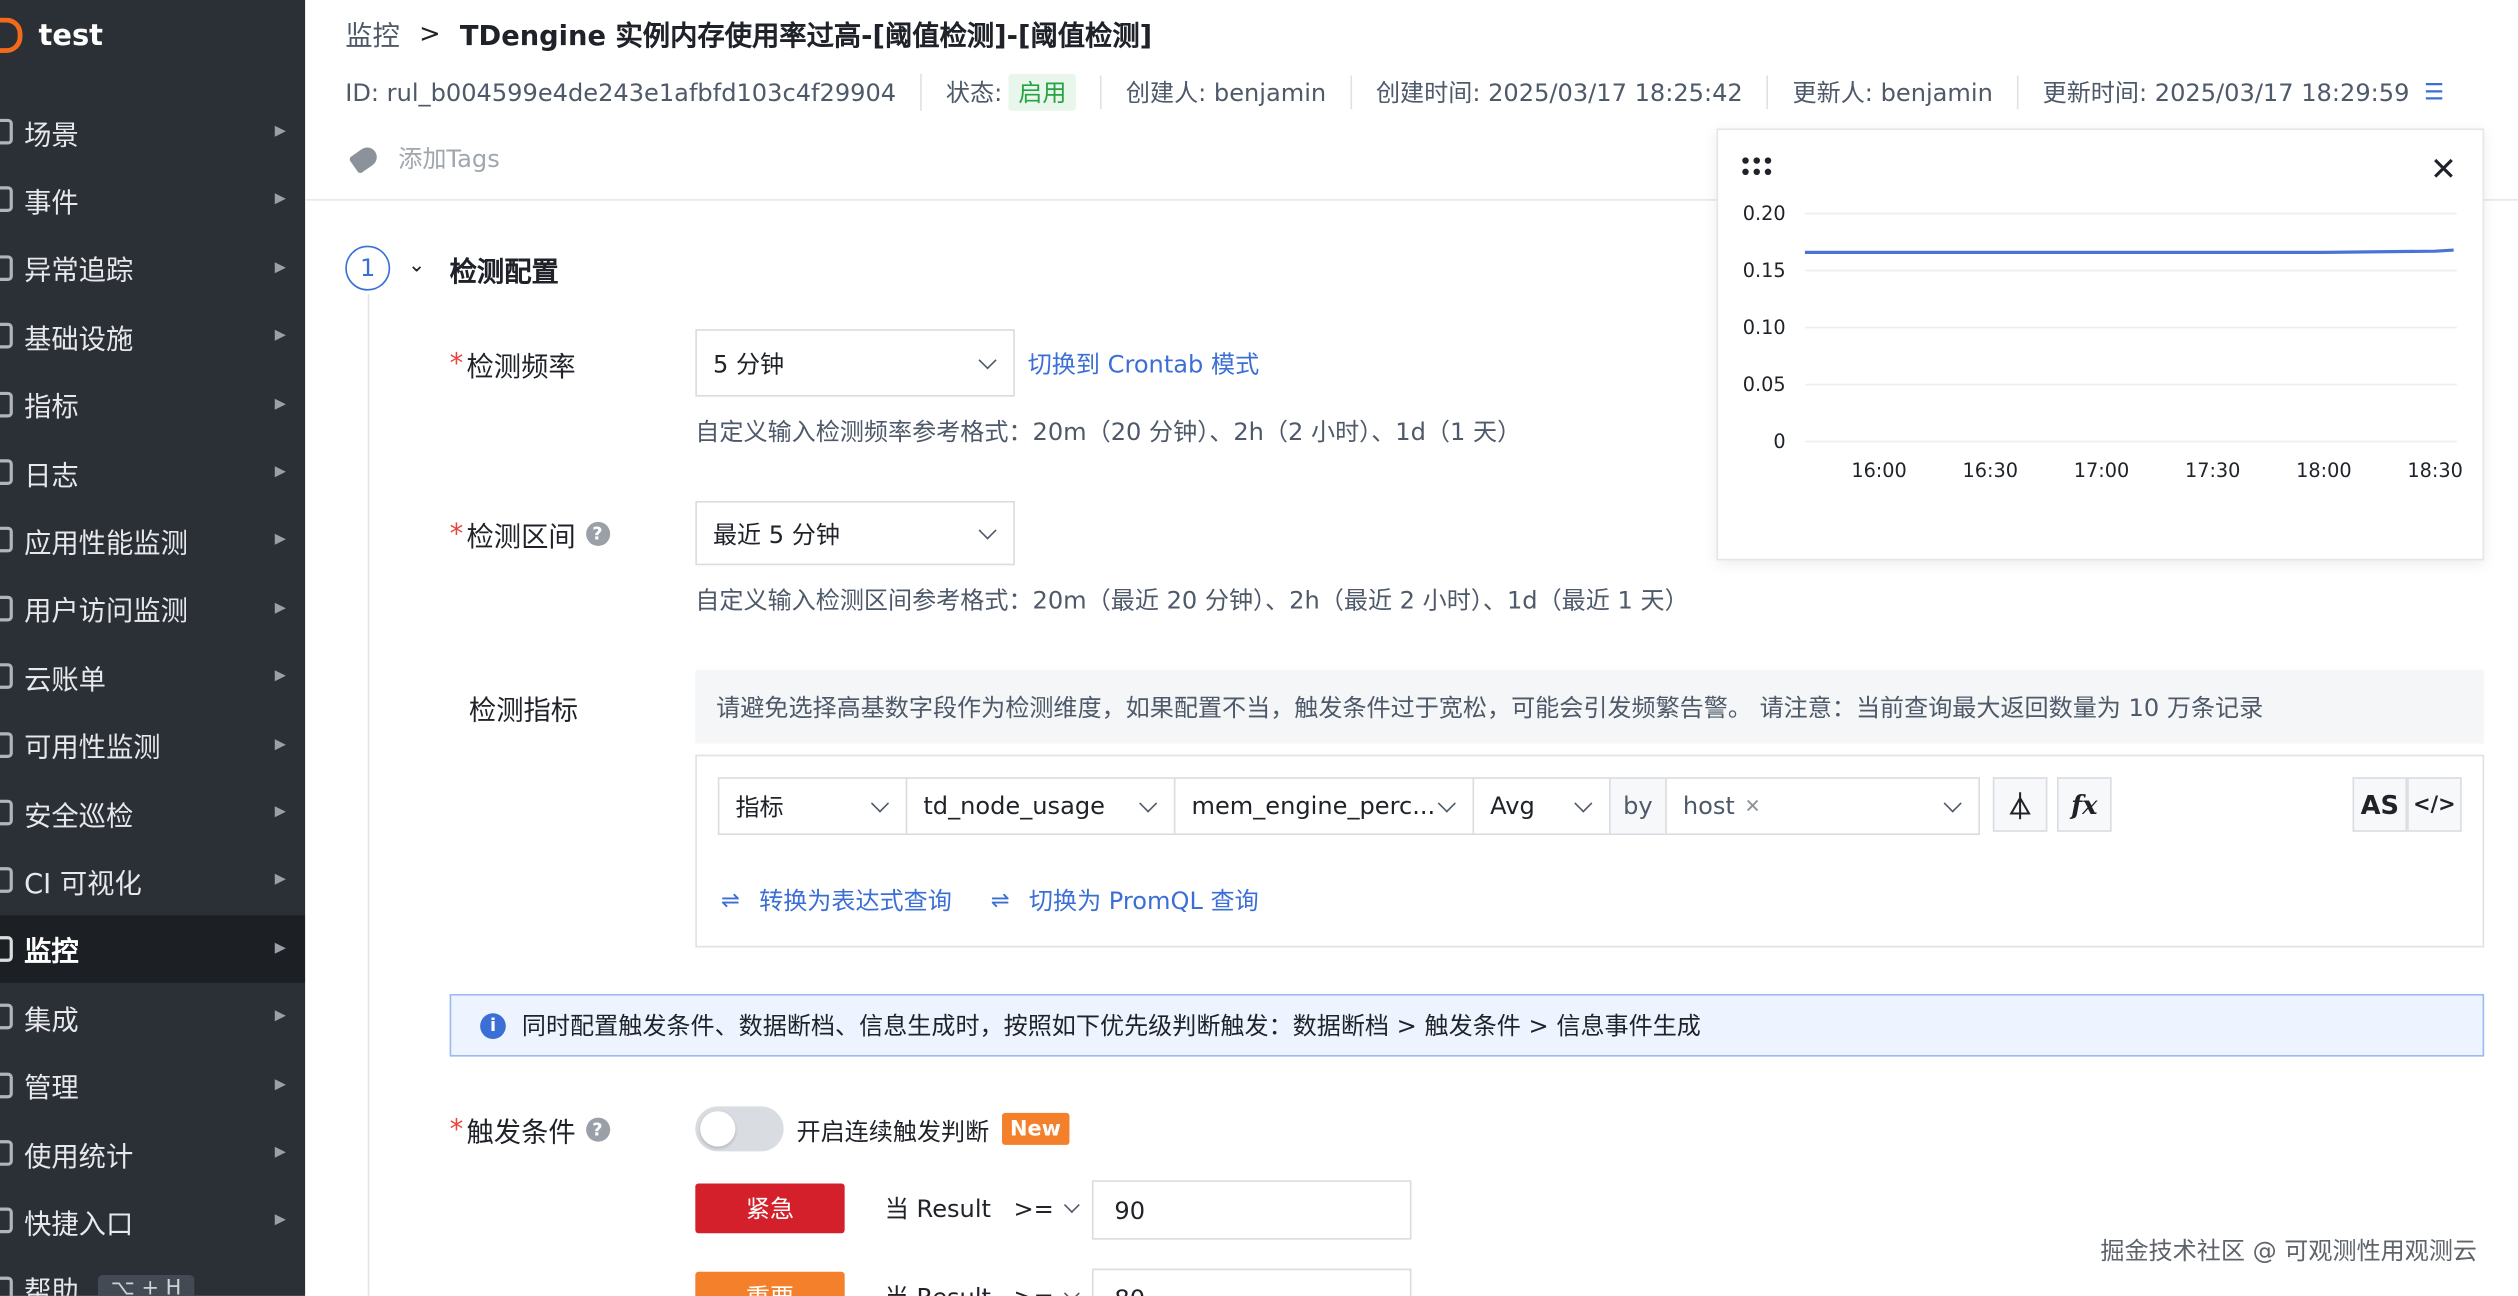 The height and width of the screenshot is (1296, 2518). I want to click on sidebar-item: 基础设施 ▶, so click(152, 335).